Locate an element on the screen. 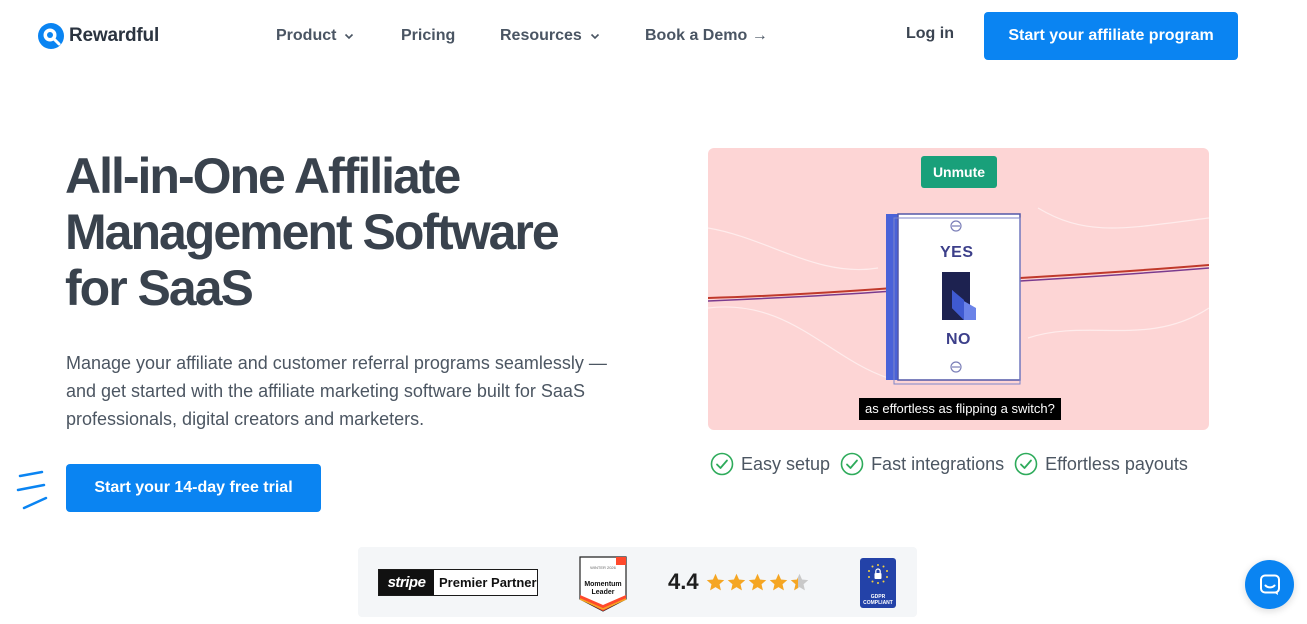 This screenshot has width=1307, height=624. rating-stars is located at coordinates (757, 582).